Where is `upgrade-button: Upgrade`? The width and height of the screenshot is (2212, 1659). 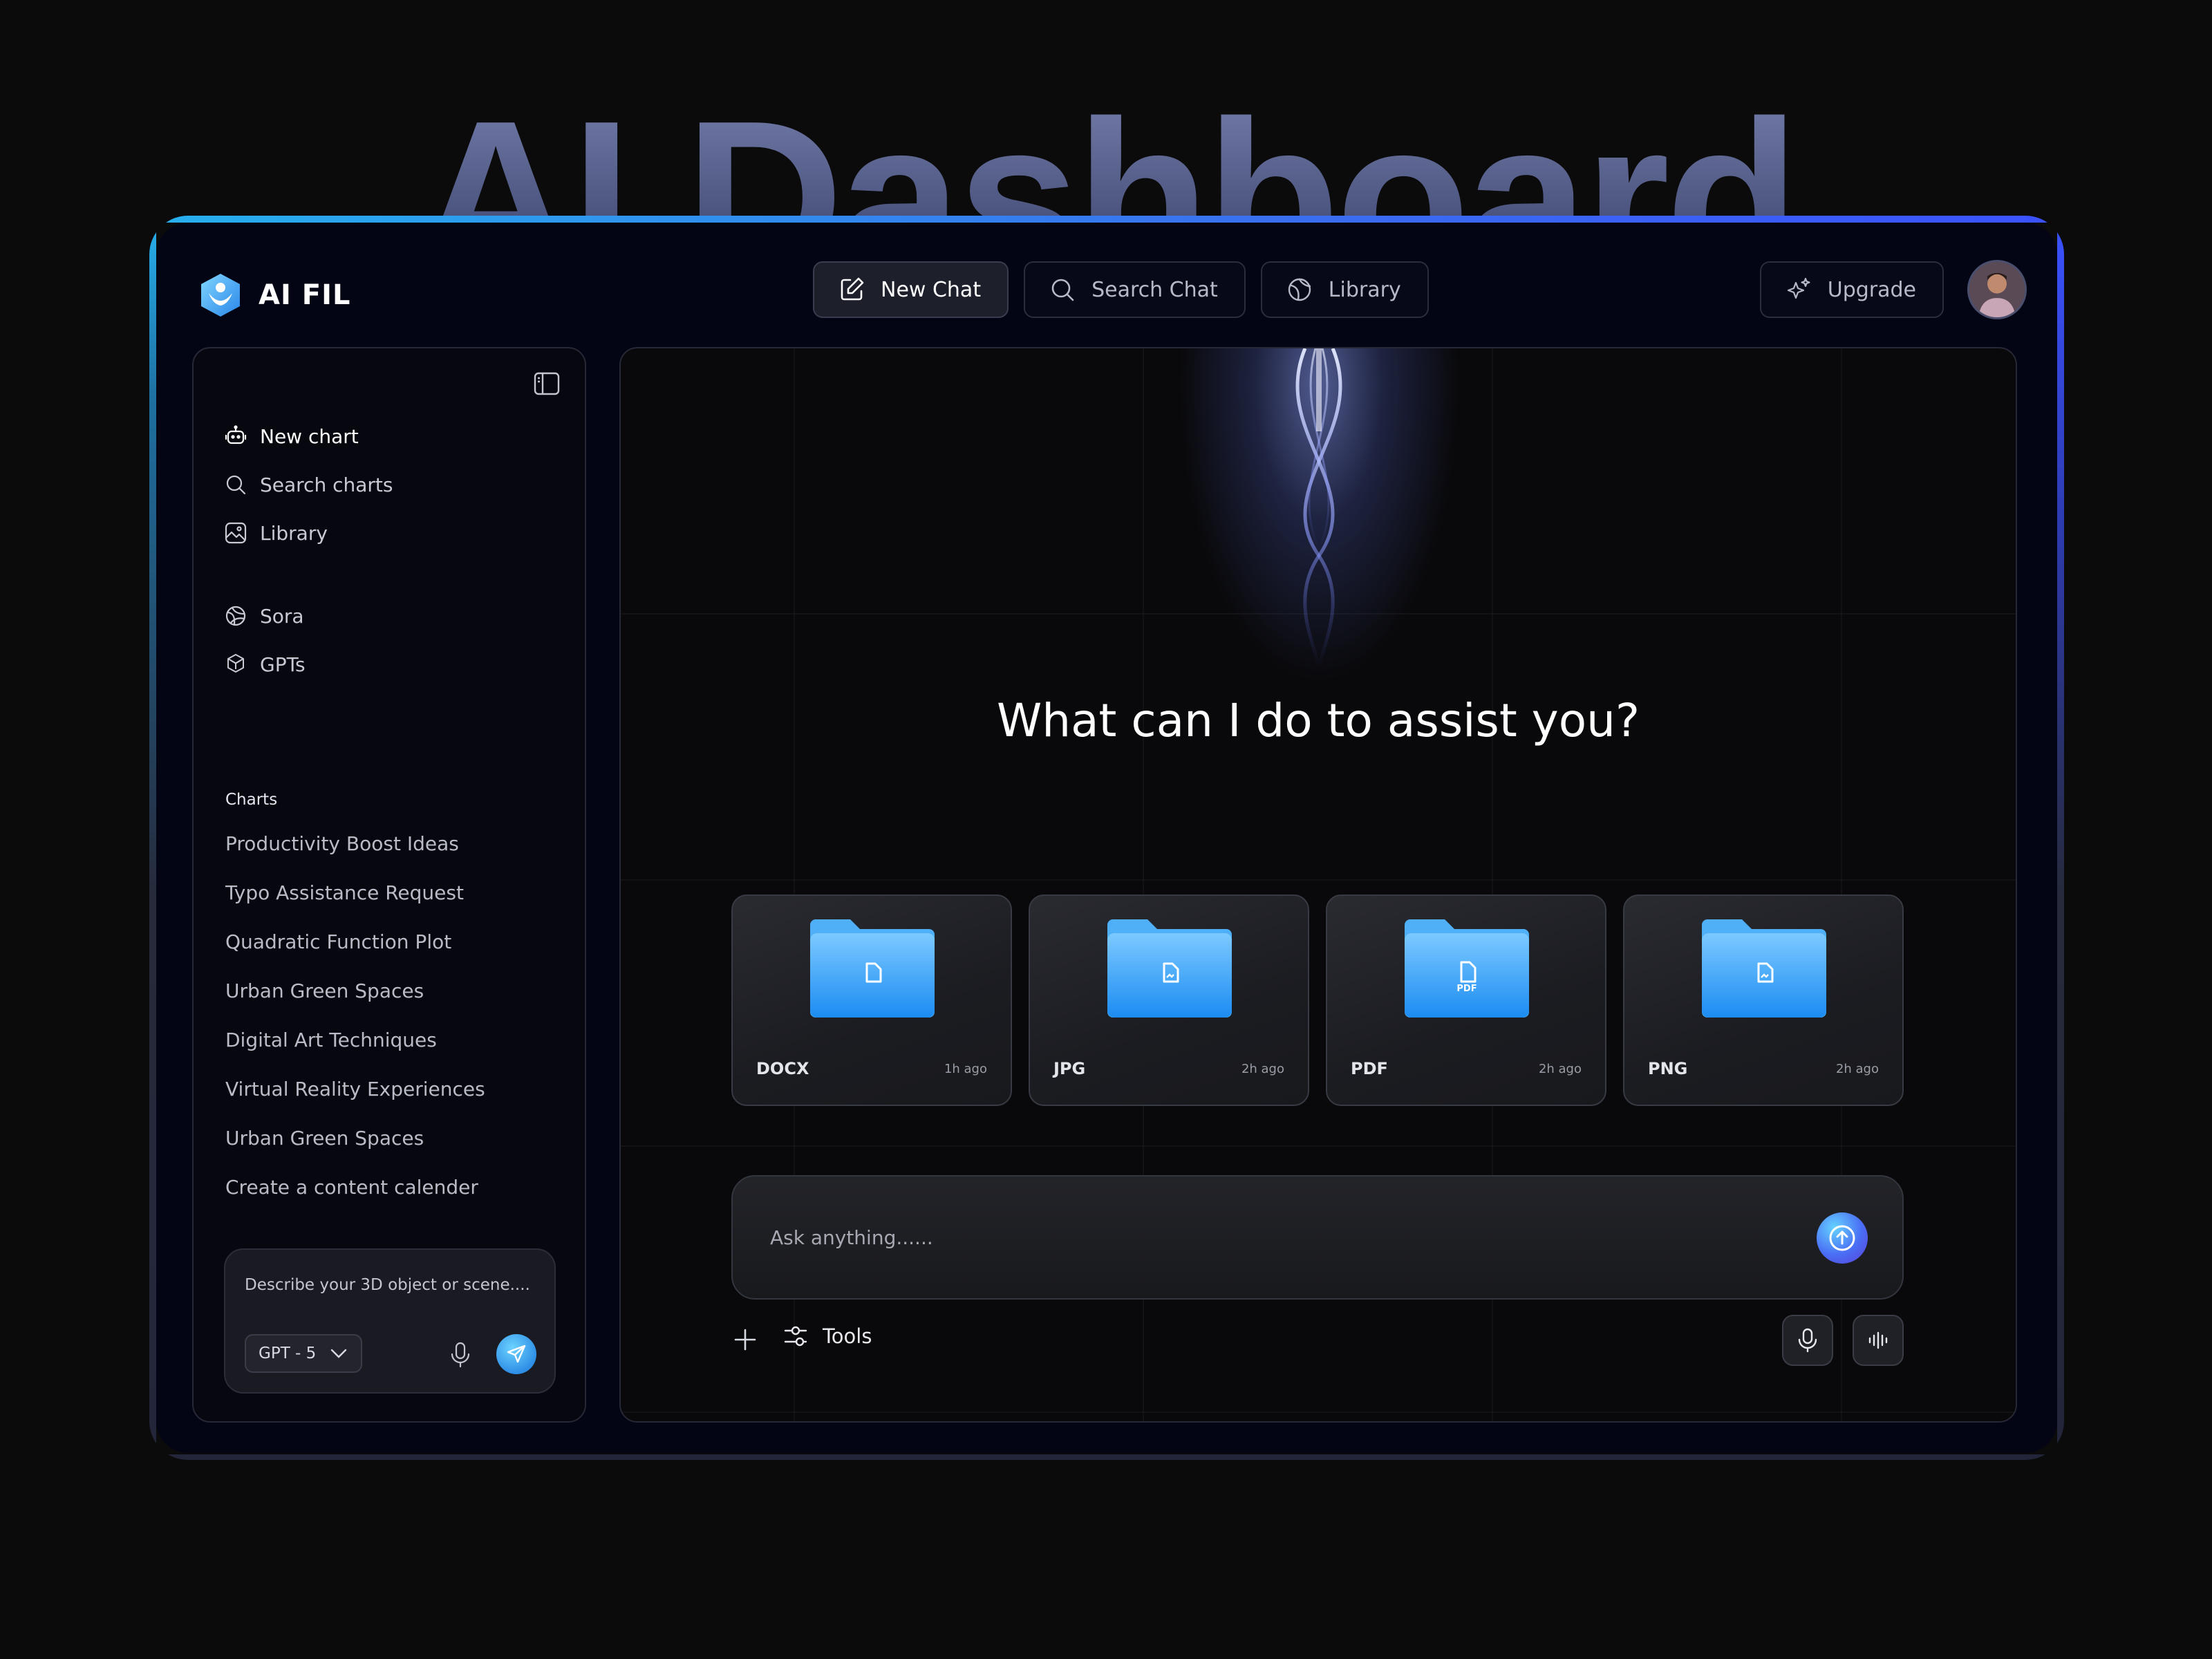 upgrade-button: Upgrade is located at coordinates (1851, 289).